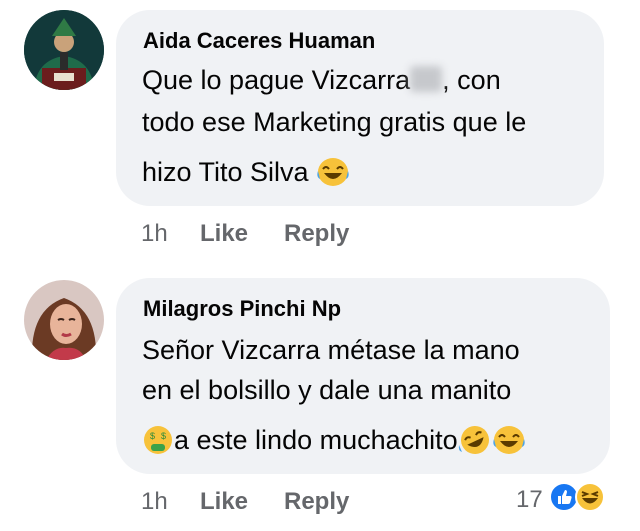 Image resolution: width=640 pixels, height=531 pixels. I want to click on haha-reaction-icon, so click(589, 499).